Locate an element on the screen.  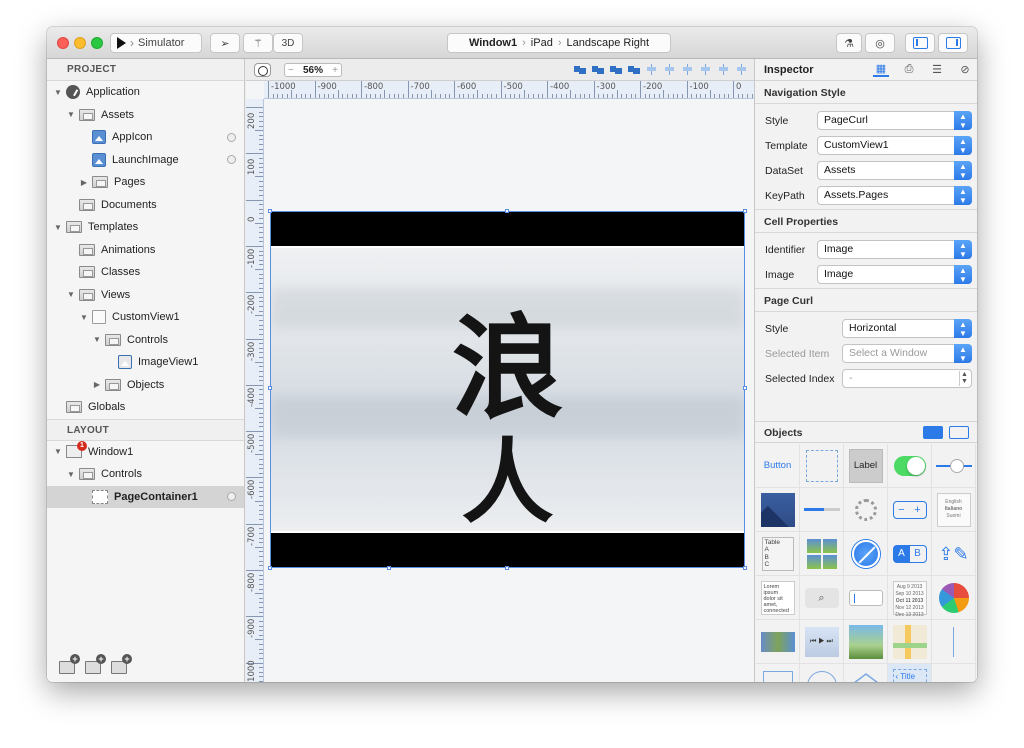
stack-tab-icon: ☰ is located at coordinates (937, 69).